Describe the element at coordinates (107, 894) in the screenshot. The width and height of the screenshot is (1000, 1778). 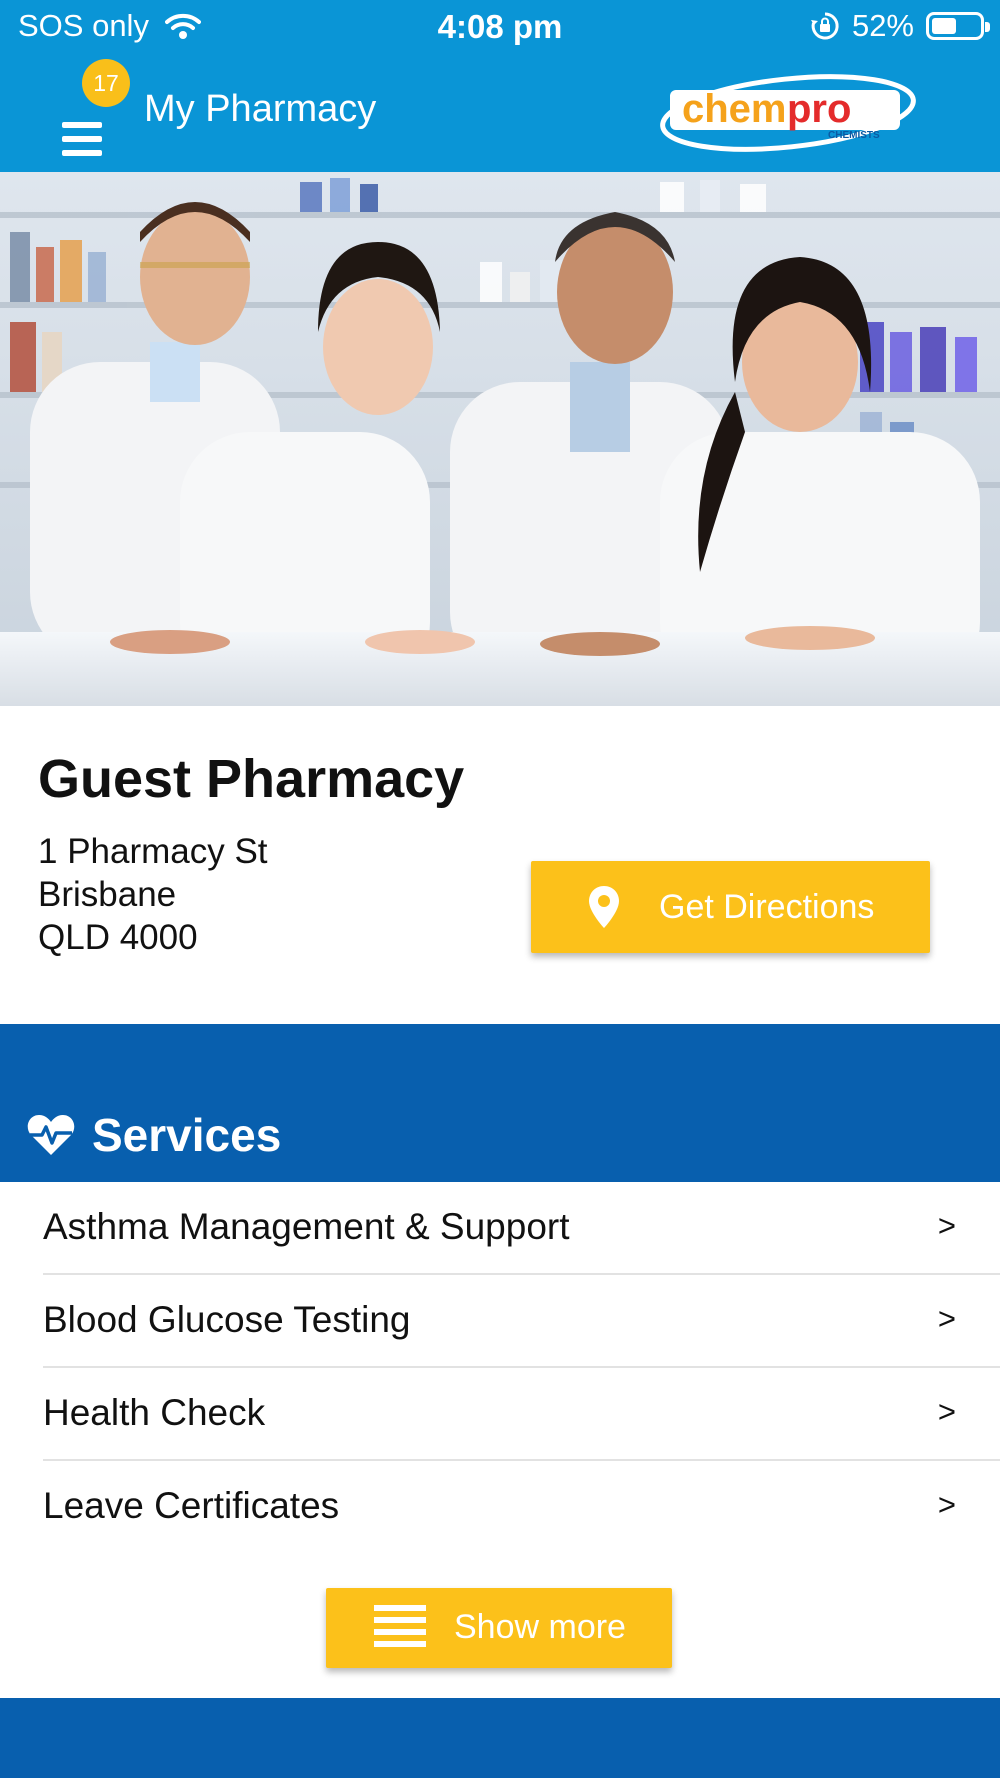
I see `address-line-2: Brisbane` at that location.